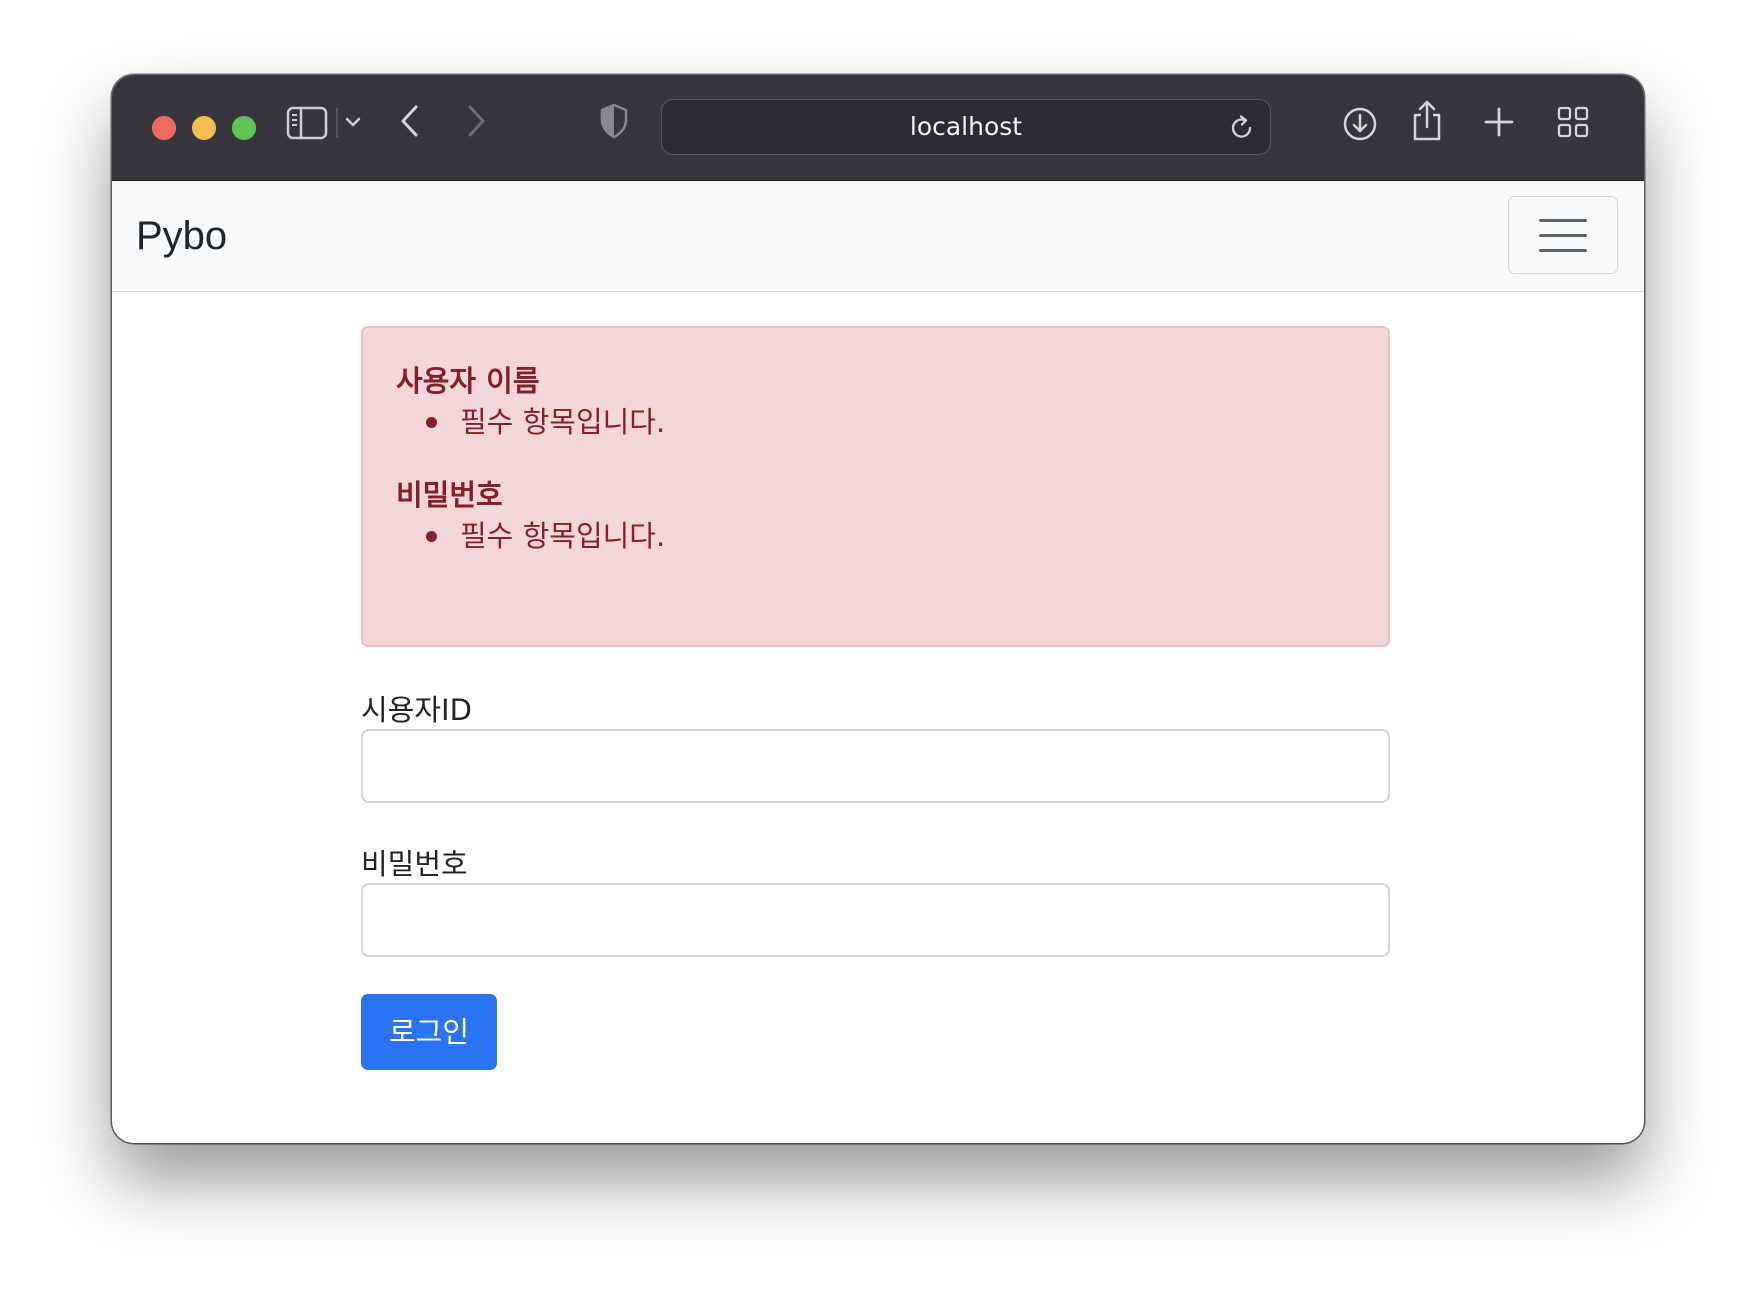  What do you see at coordinates (204, 128) in the screenshot?
I see `minimize-window-button` at bounding box center [204, 128].